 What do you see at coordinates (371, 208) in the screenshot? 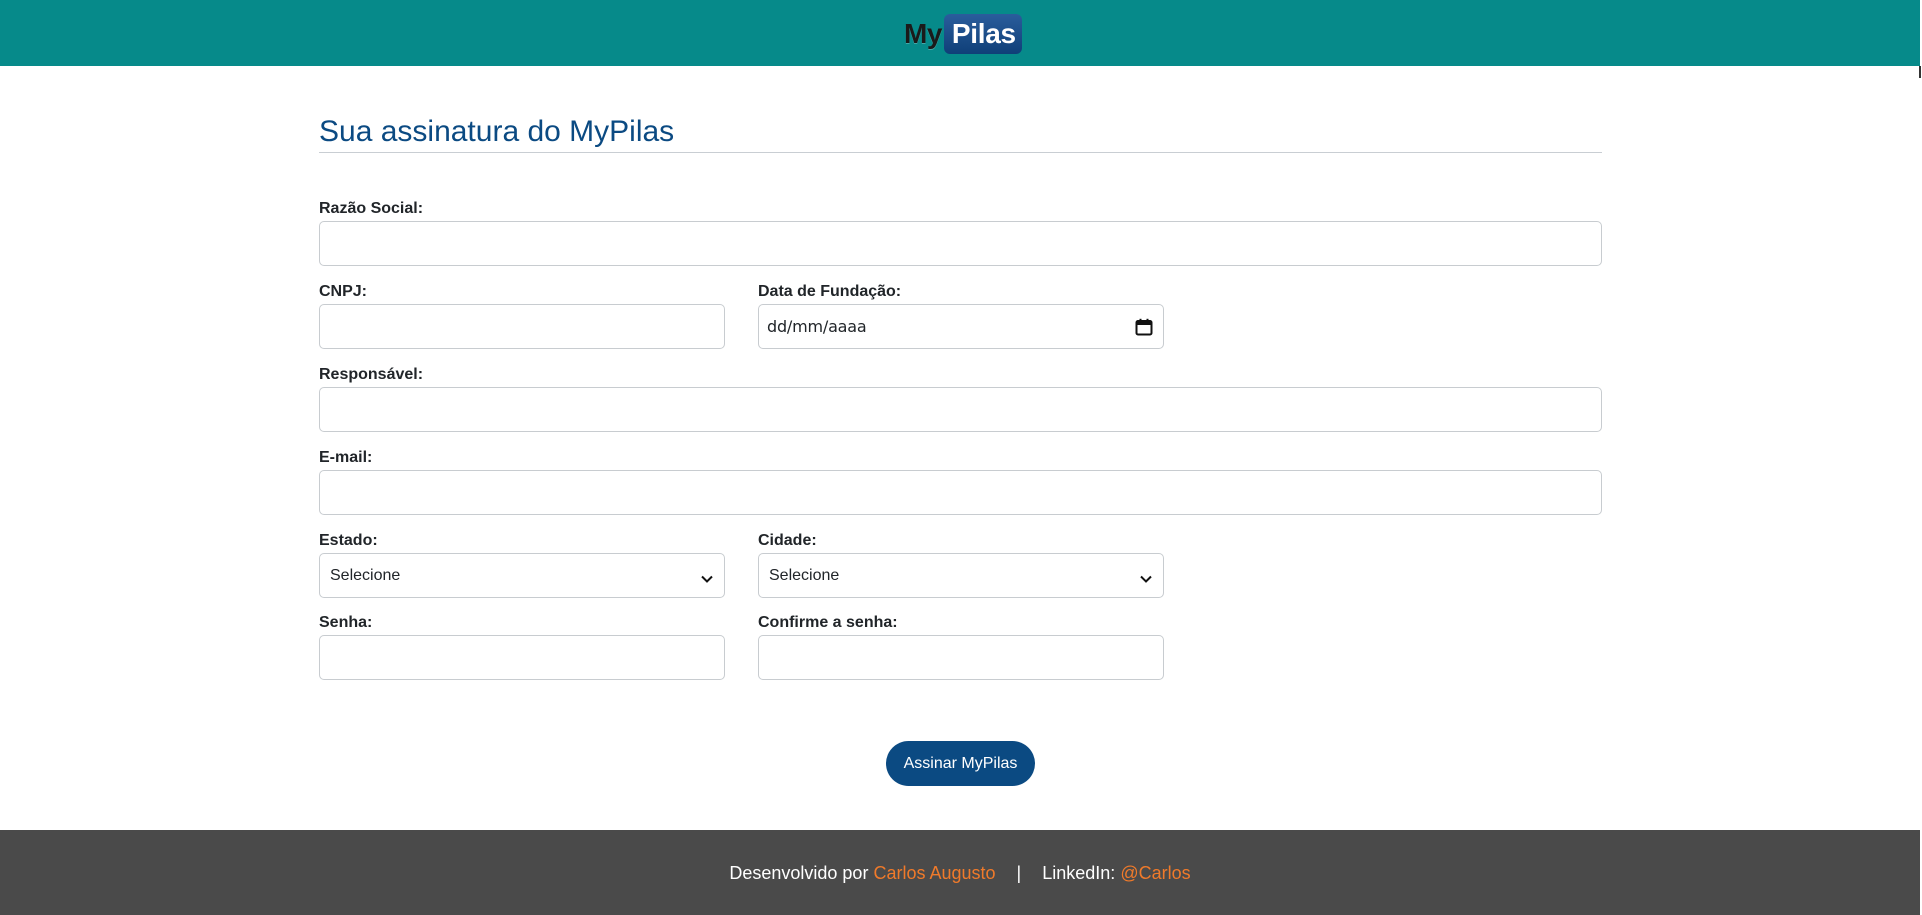
I see `razao-social-label: Razão Social:` at bounding box center [371, 208].